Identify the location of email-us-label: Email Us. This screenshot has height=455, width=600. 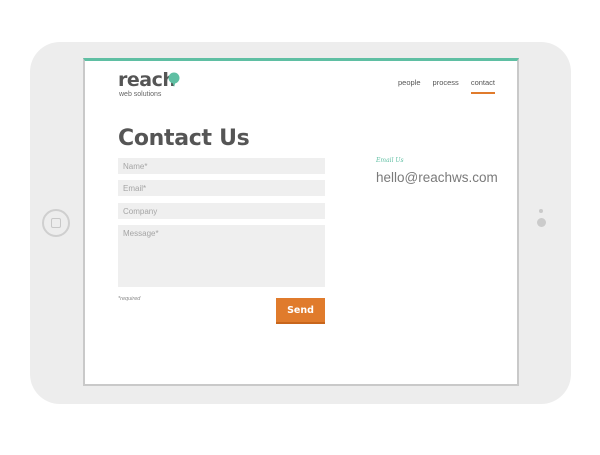
(390, 160).